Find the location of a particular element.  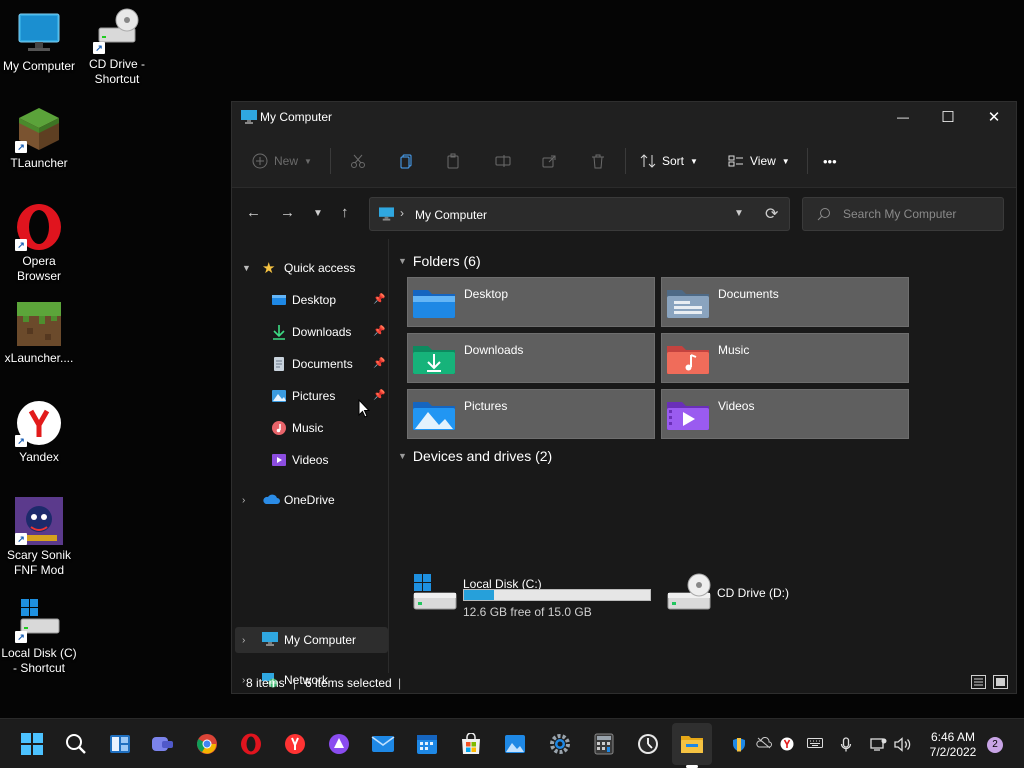

opera-icon: ↗ is located at coordinates (39, 227).